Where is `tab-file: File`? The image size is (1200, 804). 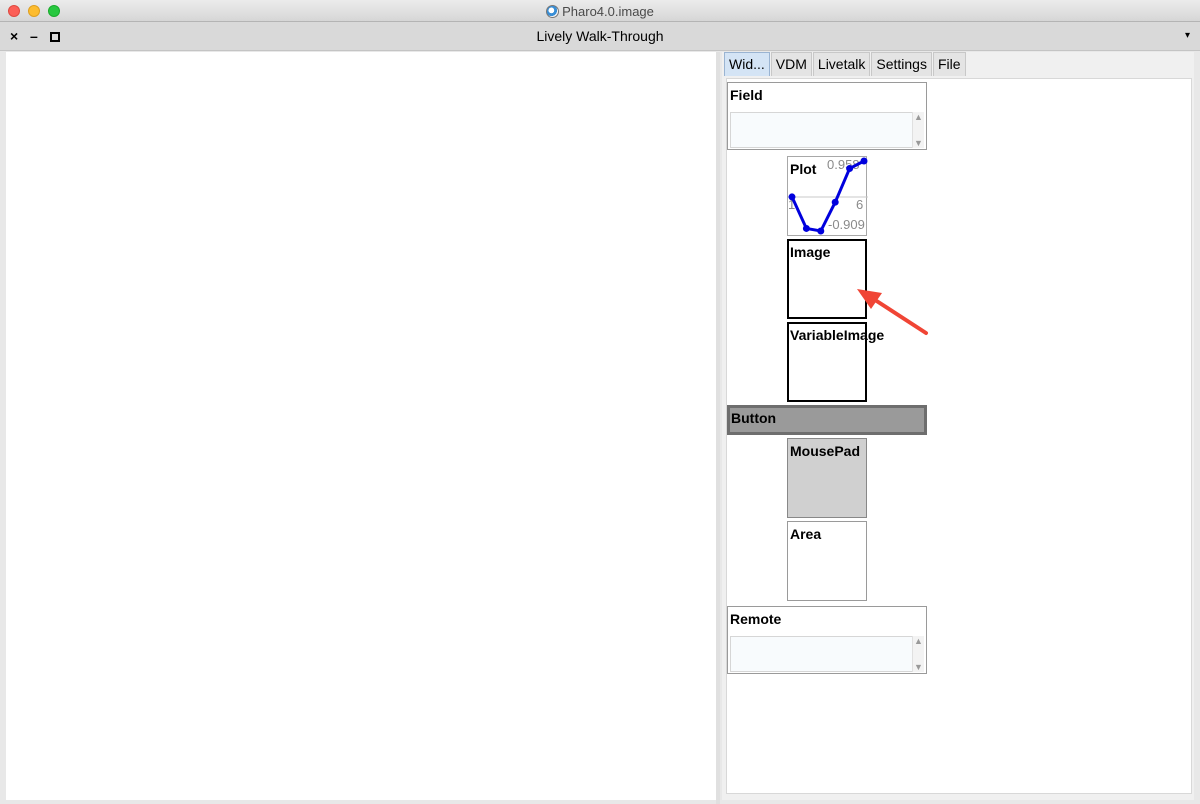
tab-file: File is located at coordinates (949, 64).